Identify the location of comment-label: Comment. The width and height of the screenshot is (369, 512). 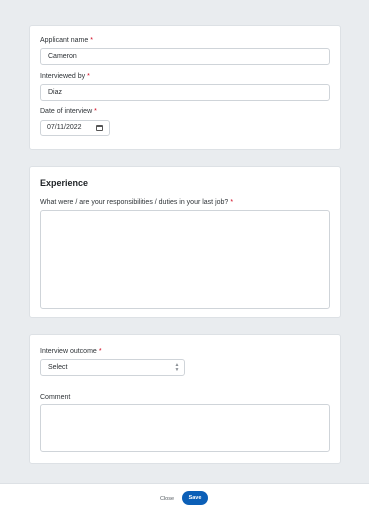
(55, 397).